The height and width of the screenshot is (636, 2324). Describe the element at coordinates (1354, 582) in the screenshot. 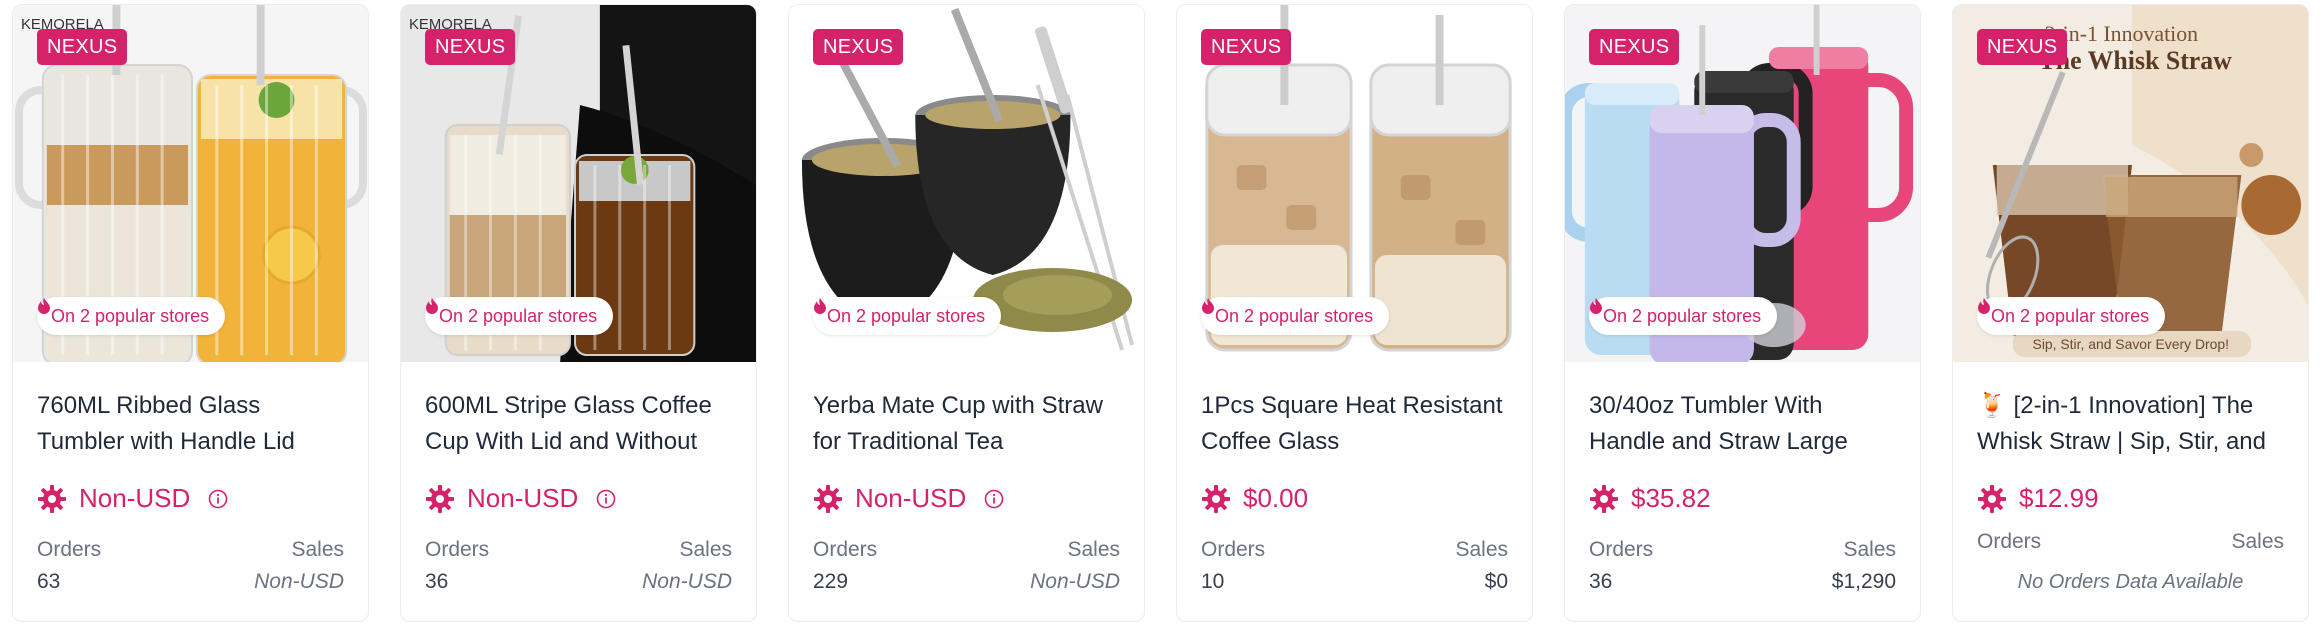

I see `stat-values: 10 $0` at that location.